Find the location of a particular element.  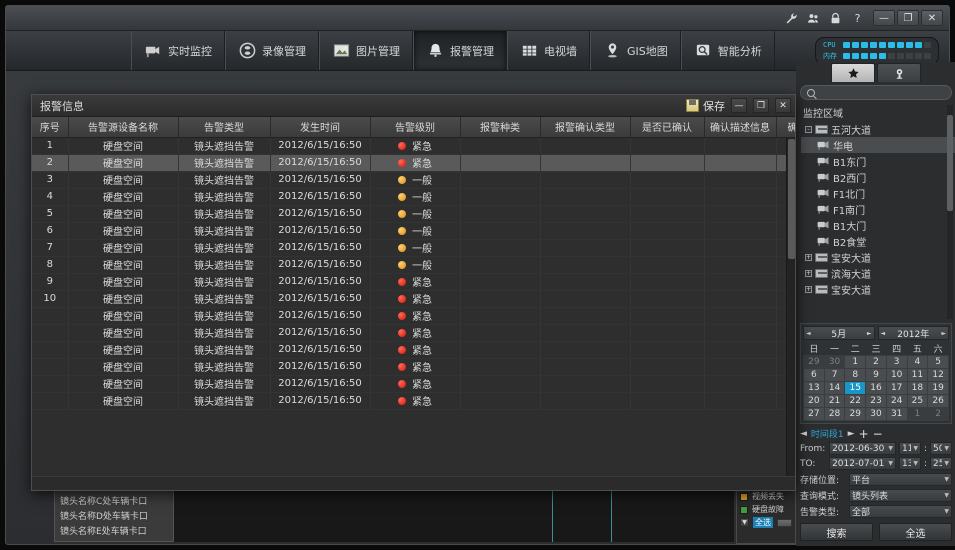

calendar-day: 20 is located at coordinates (814, 401).